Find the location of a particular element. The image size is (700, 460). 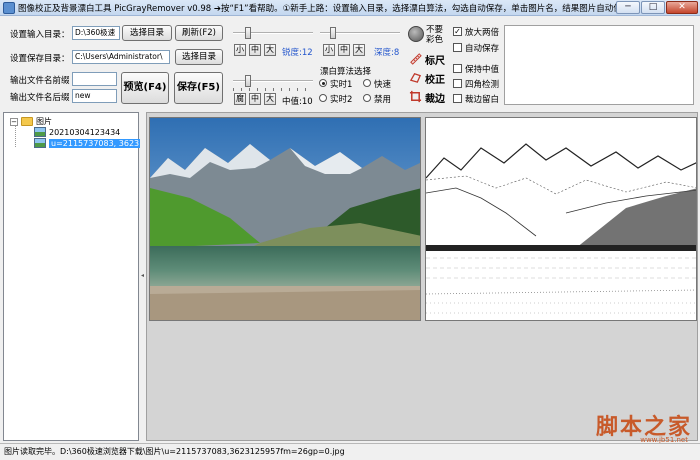

thumbnail-preview is located at coordinates (599, 65).